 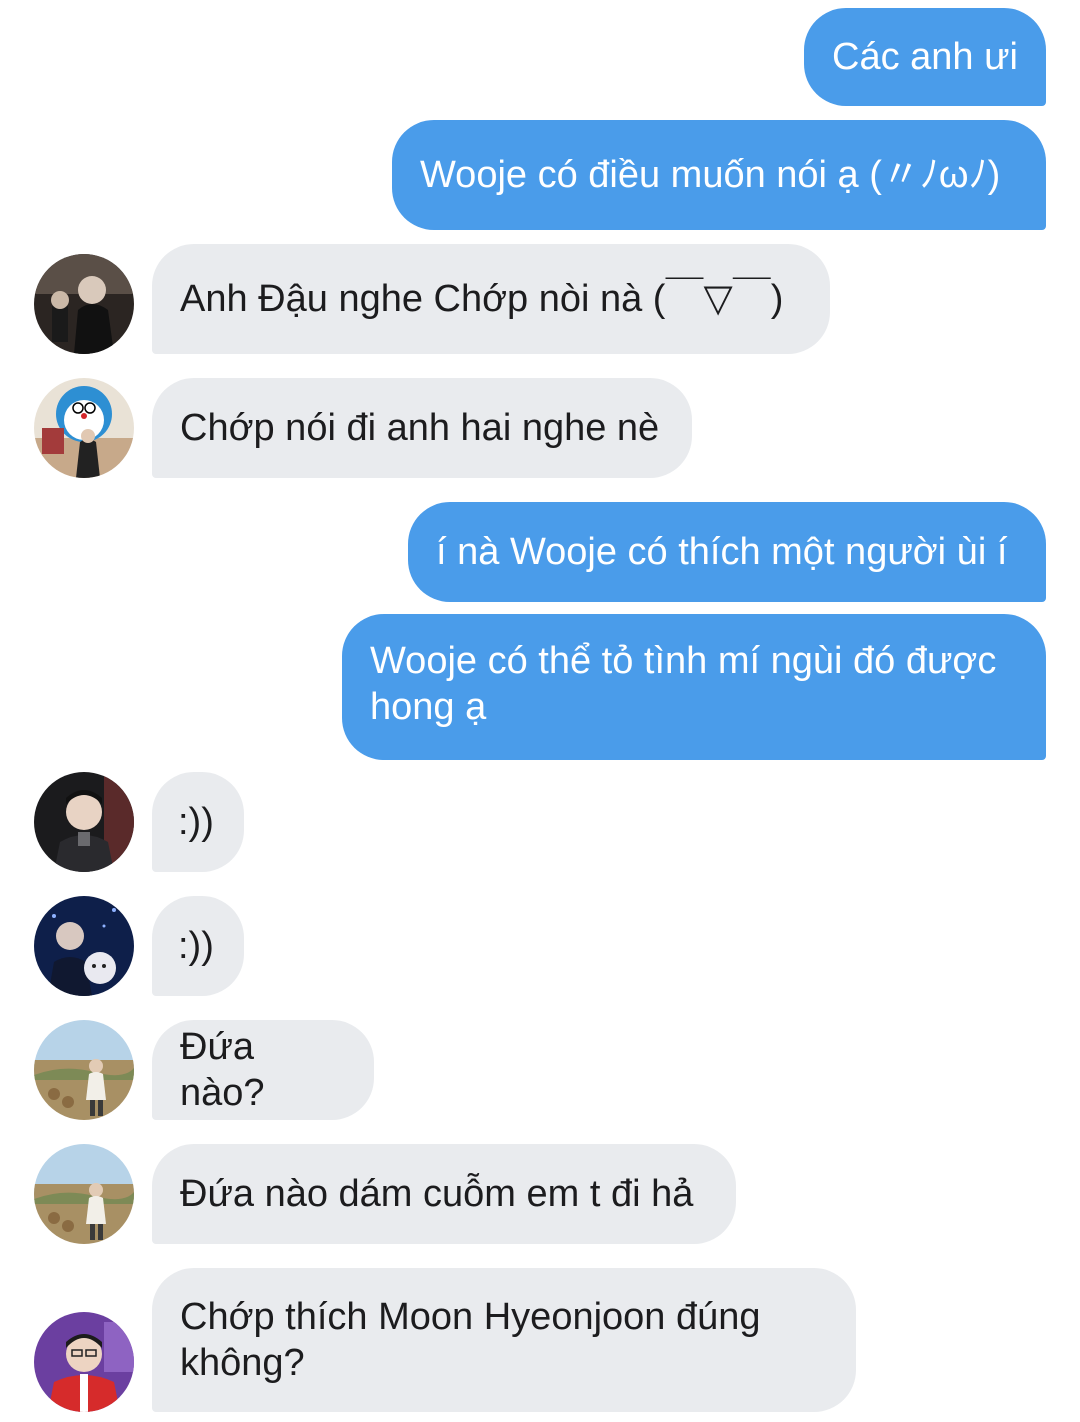 I want to click on message-bubble-incoming: Anh Đậu nghe Chớp nòi nà (￣▽￣), so click(x=491, y=299).